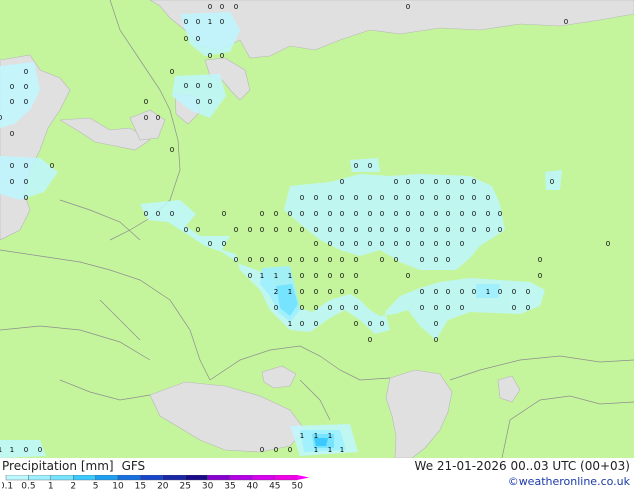 The width and height of the screenshot is (634, 490). Describe the element at coordinates (7, 486) in the screenshot. I see `scale-tick-label: 0.1` at that location.